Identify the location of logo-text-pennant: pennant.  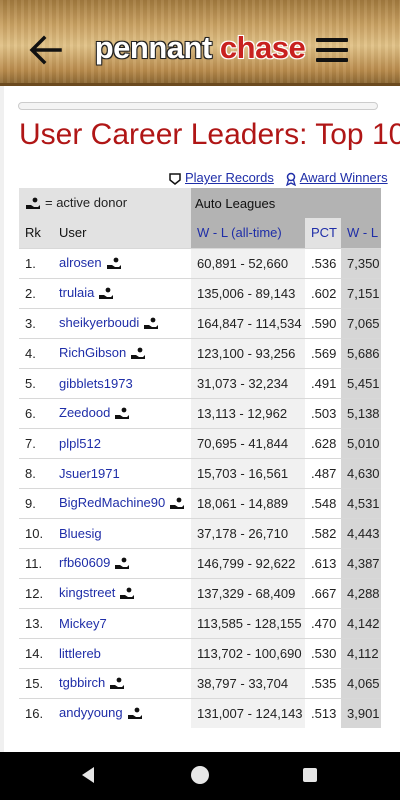
(153, 47).